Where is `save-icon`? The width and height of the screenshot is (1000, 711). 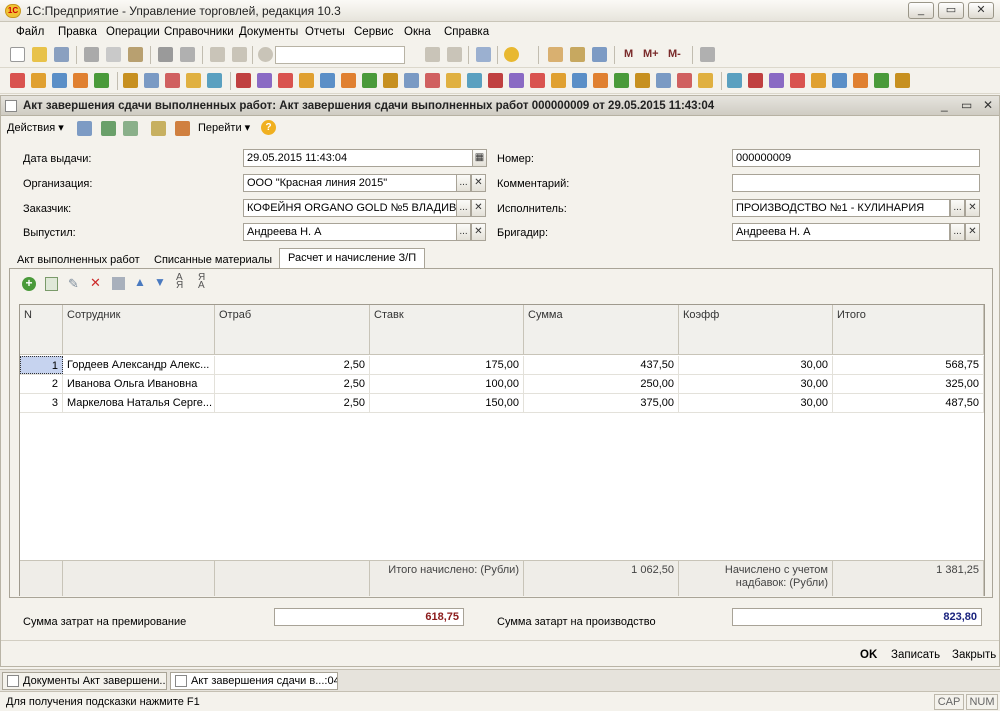 save-icon is located at coordinates (61, 54).